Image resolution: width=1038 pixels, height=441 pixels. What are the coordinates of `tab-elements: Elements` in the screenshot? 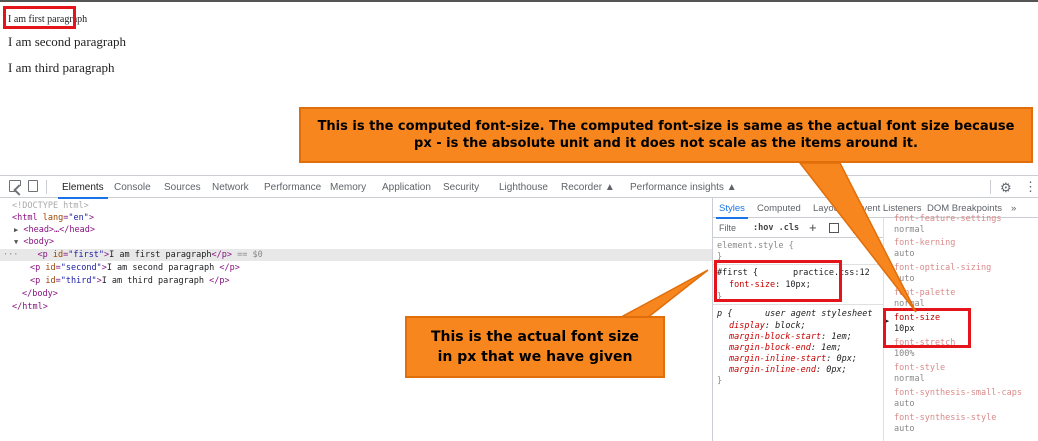 It's located at (83, 190).